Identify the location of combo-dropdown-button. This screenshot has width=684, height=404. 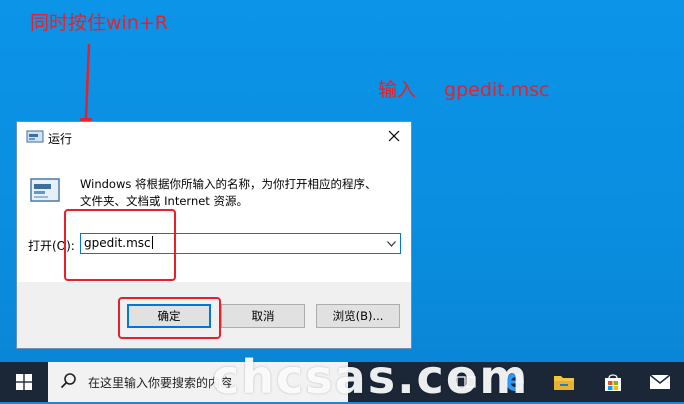
(391, 244).